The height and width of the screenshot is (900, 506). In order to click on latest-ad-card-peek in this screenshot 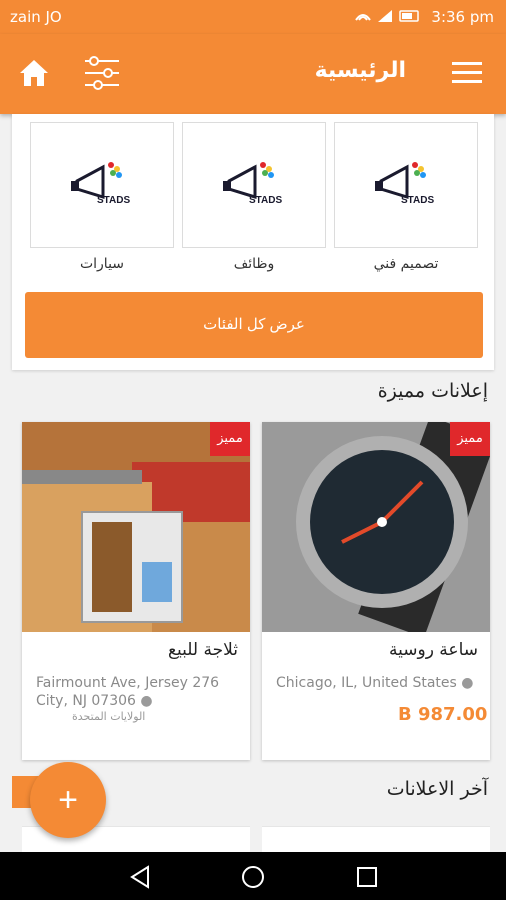, I will do `click(376, 839)`.